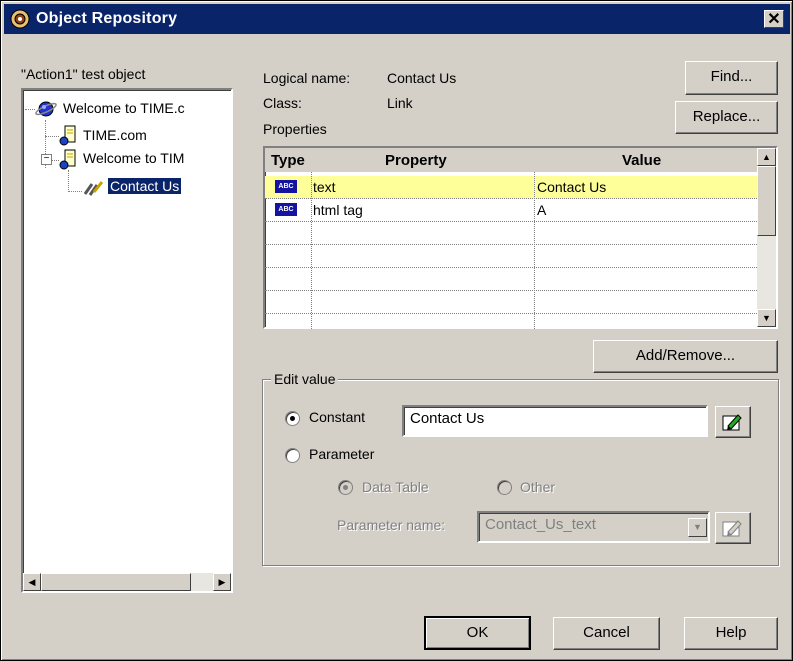 Image resolution: width=793 pixels, height=661 pixels. What do you see at coordinates (395, 487) in the screenshot?
I see `data-table-label: Data Table` at bounding box center [395, 487].